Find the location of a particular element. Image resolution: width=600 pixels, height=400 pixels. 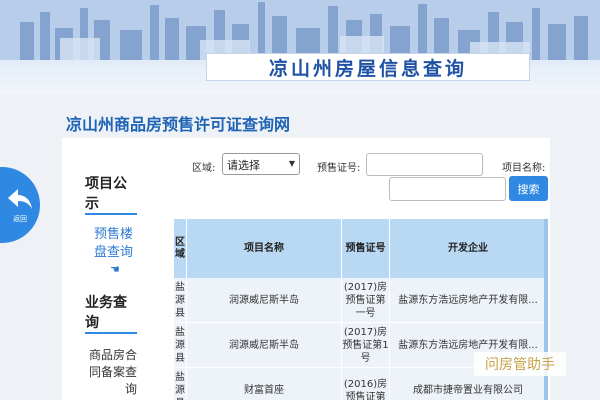

back-button: 返回 is located at coordinates (20, 205).